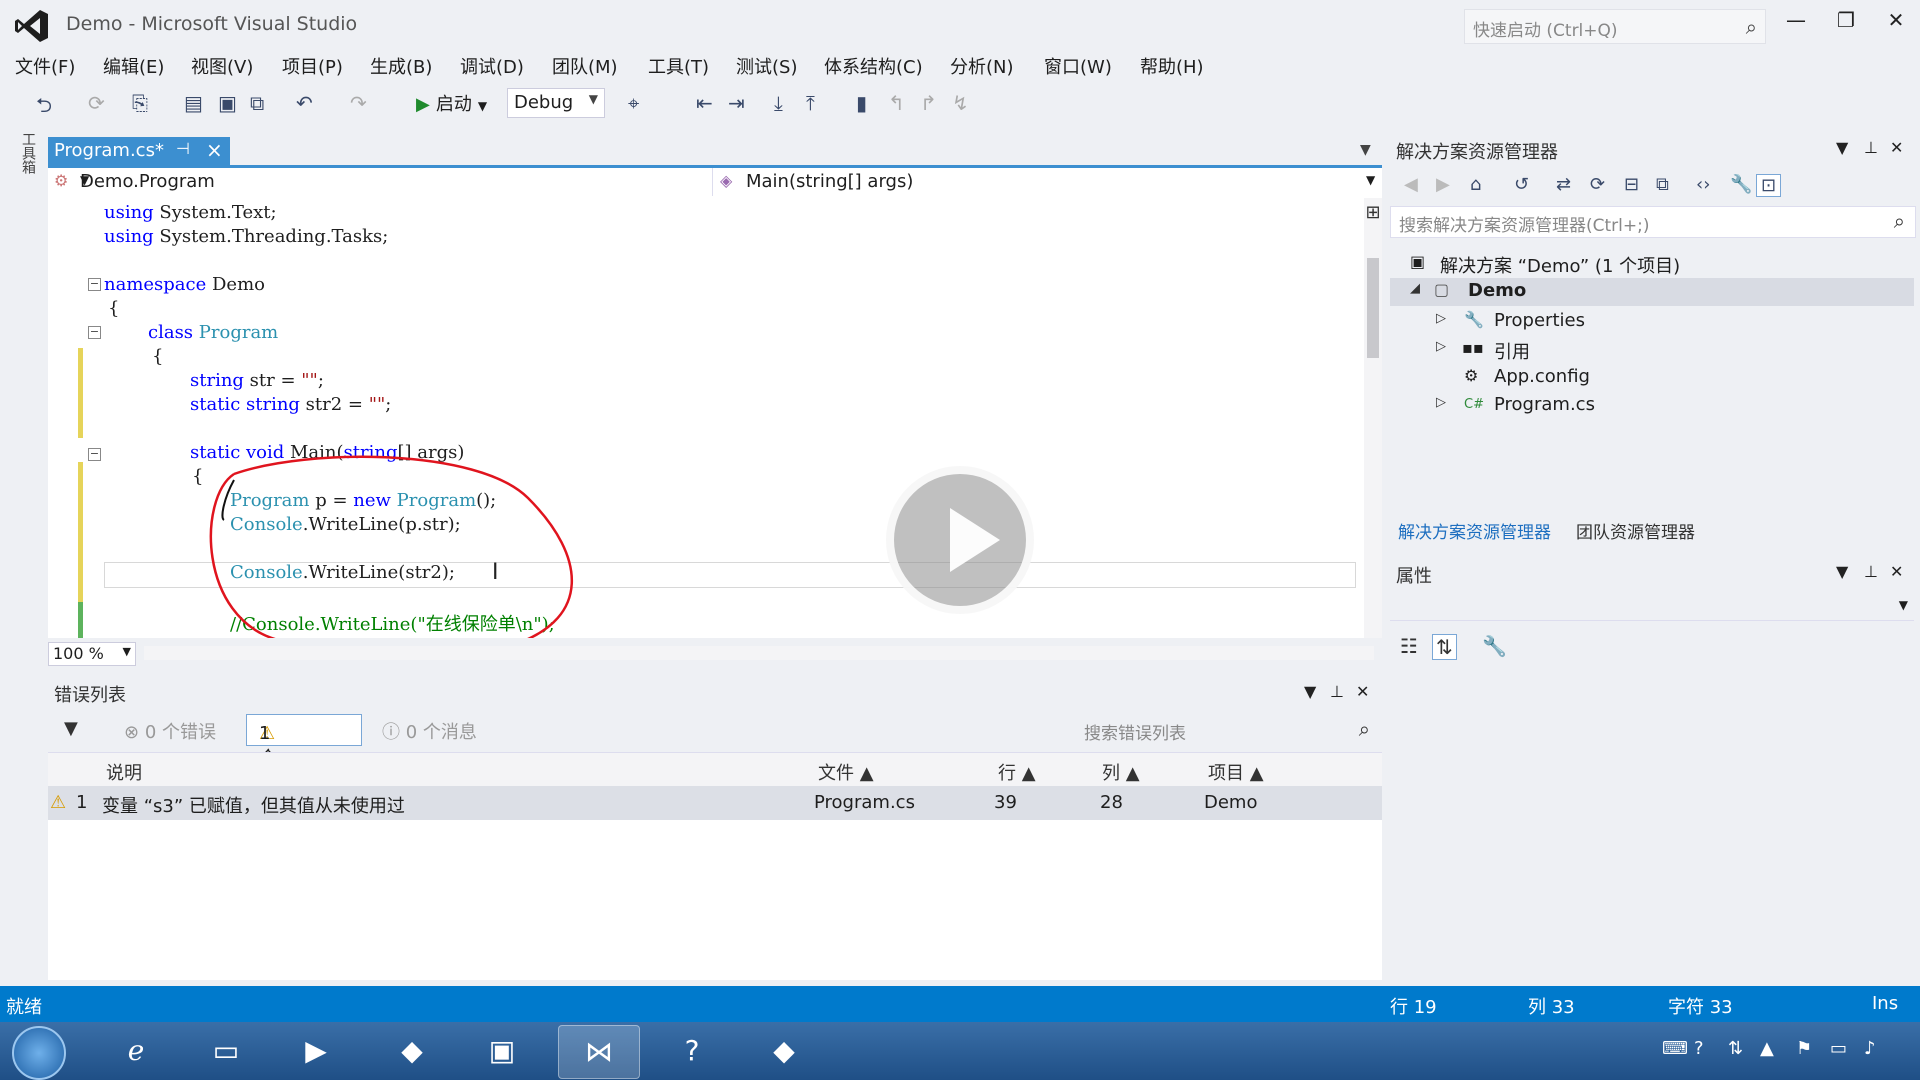 The image size is (1920, 1080). Describe the element at coordinates (257, 103) in the screenshot. I see `save-all-icon: ⧉` at that location.